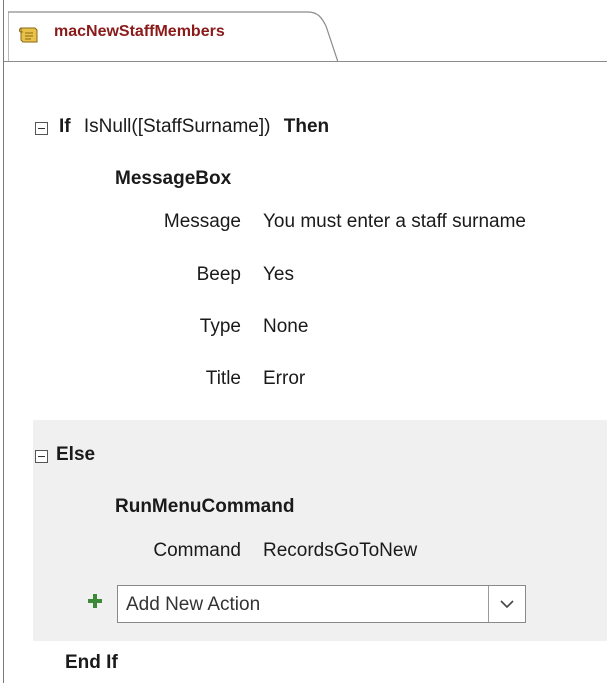  What do you see at coordinates (41, 128) in the screenshot?
I see `collapse-if-icon` at bounding box center [41, 128].